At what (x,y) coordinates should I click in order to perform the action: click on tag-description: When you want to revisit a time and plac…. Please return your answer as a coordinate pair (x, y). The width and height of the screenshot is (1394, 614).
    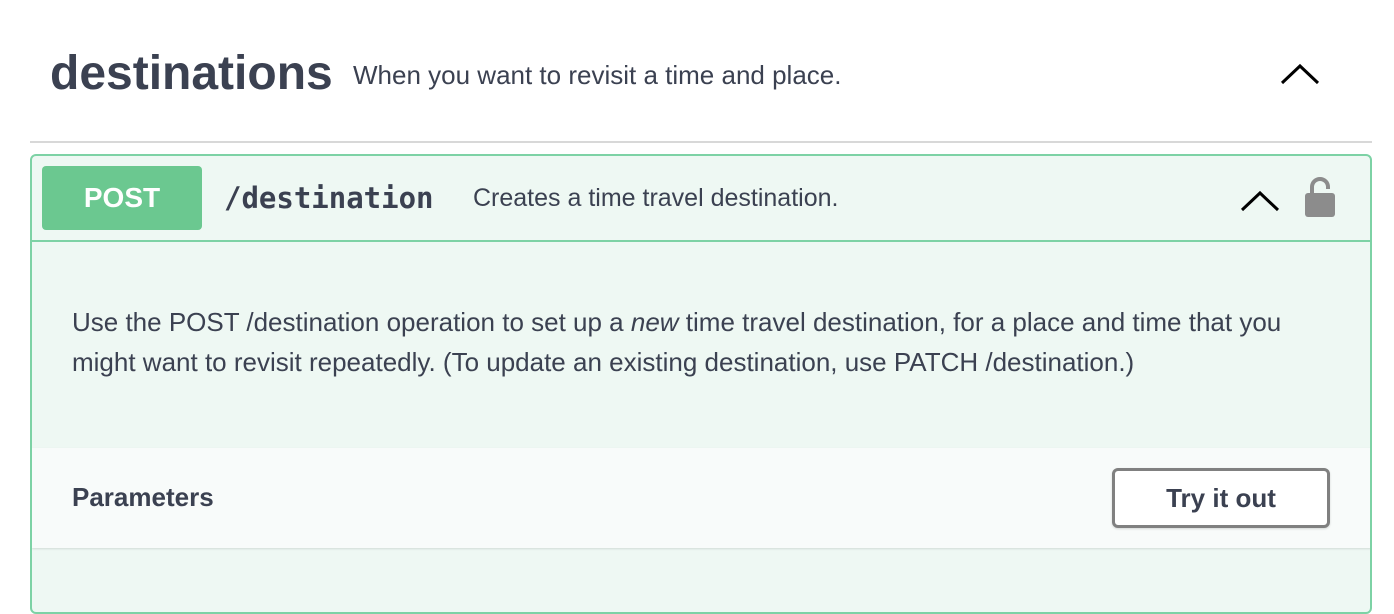
    Looking at the image, I should click on (597, 75).